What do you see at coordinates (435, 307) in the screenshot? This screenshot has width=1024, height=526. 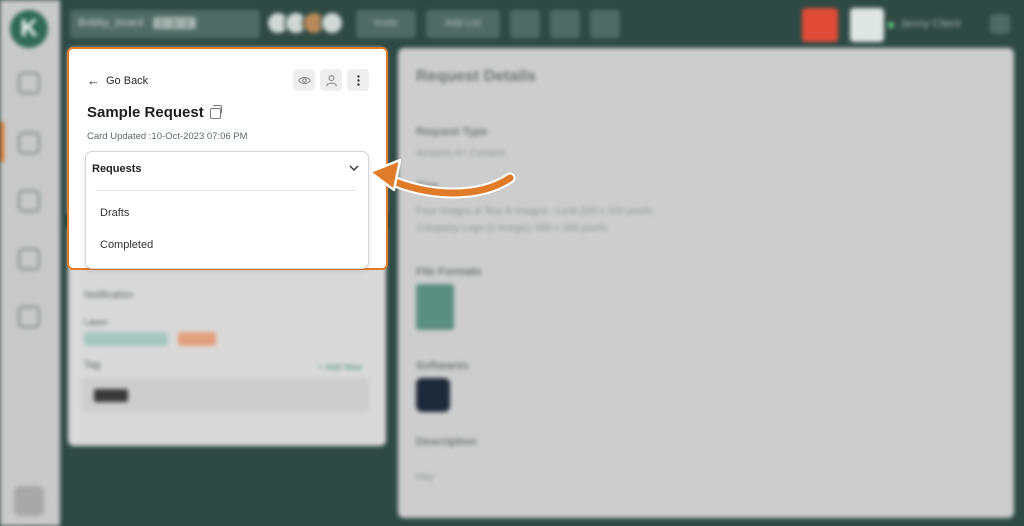 I see `file-format-icon` at bounding box center [435, 307].